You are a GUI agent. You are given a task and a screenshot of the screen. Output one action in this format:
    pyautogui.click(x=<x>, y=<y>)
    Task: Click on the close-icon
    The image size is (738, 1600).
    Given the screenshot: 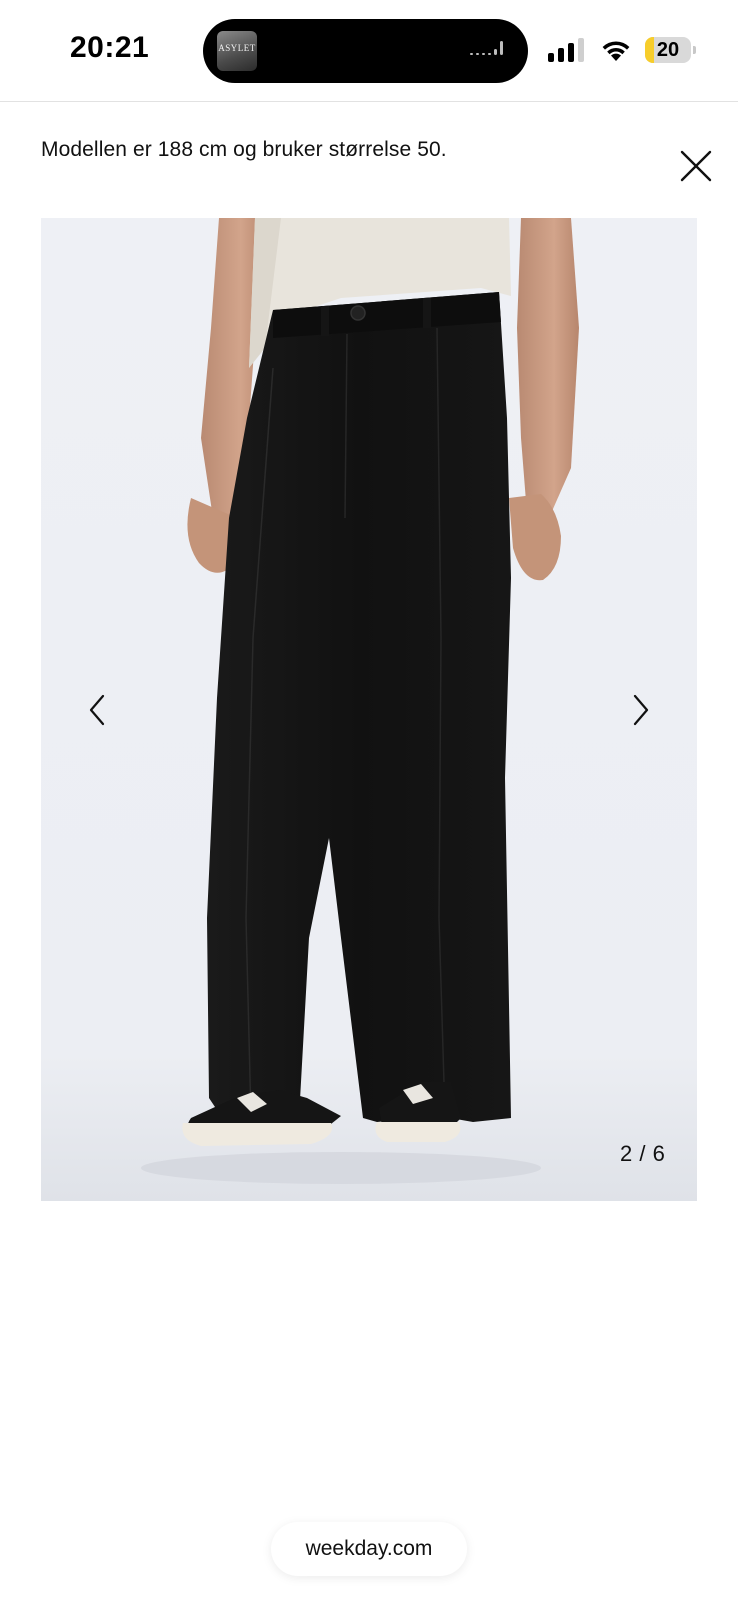 What is the action you would take?
    pyautogui.click(x=696, y=166)
    